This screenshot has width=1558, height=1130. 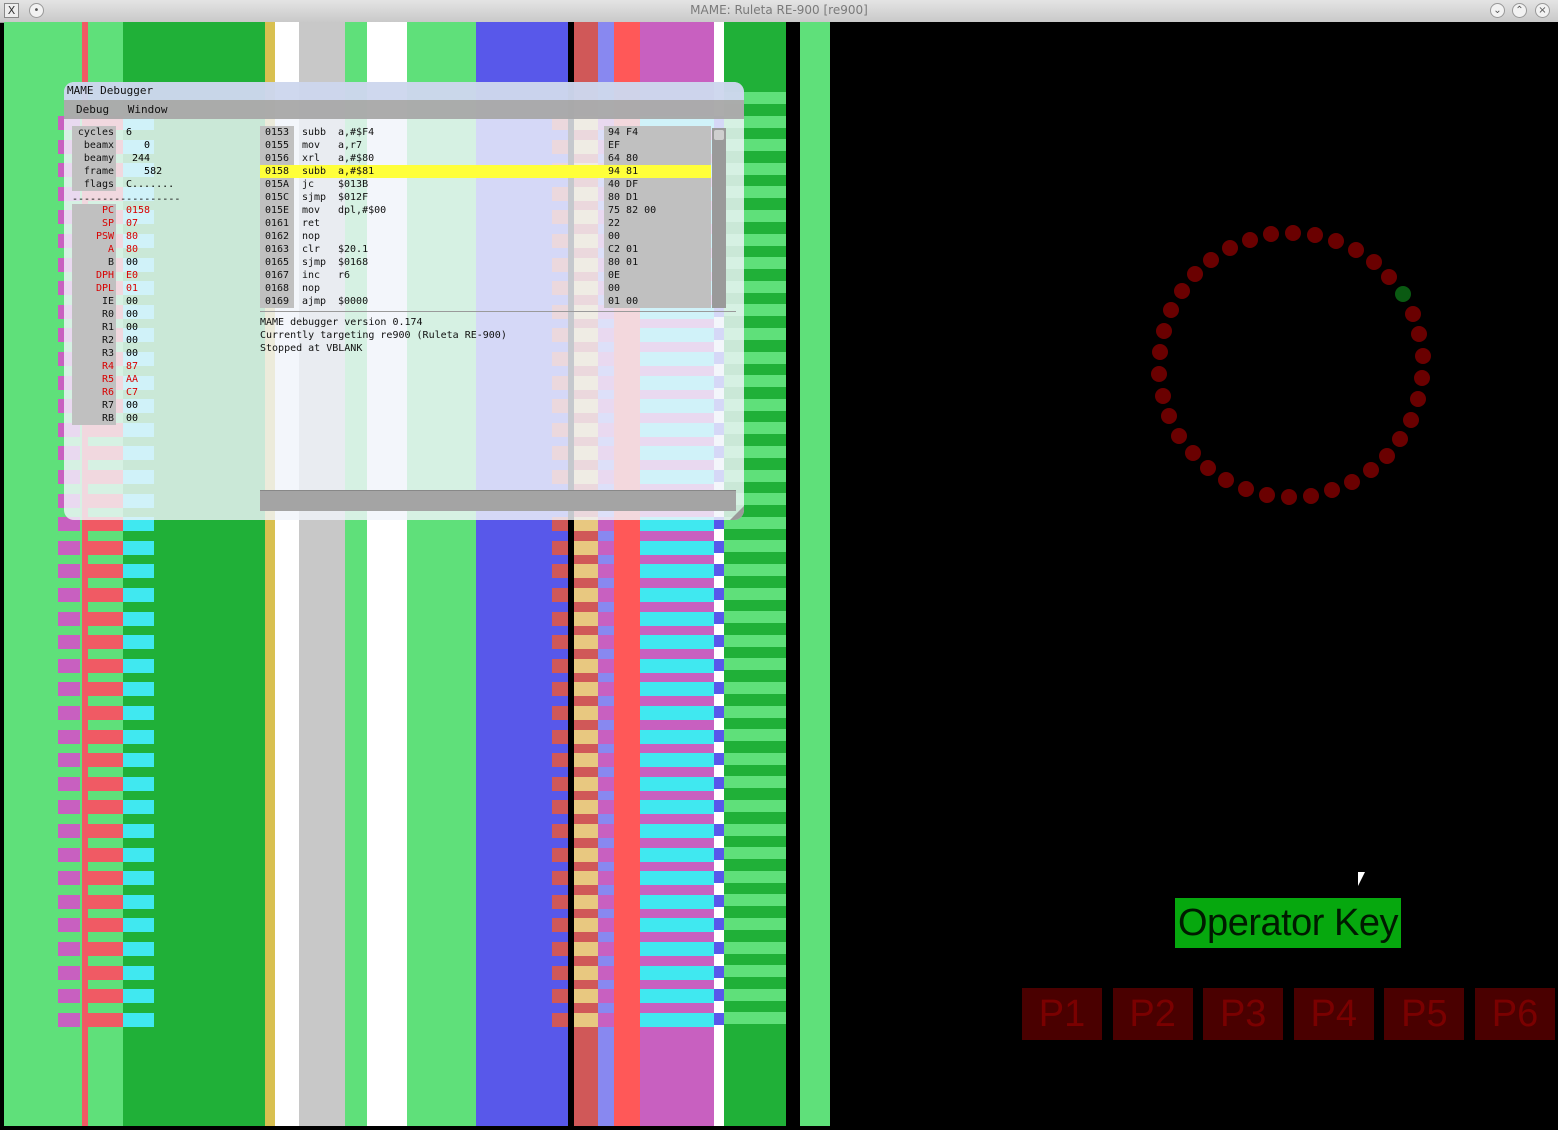 What do you see at coordinates (132, 236) in the screenshot?
I see `register-value: 80` at bounding box center [132, 236].